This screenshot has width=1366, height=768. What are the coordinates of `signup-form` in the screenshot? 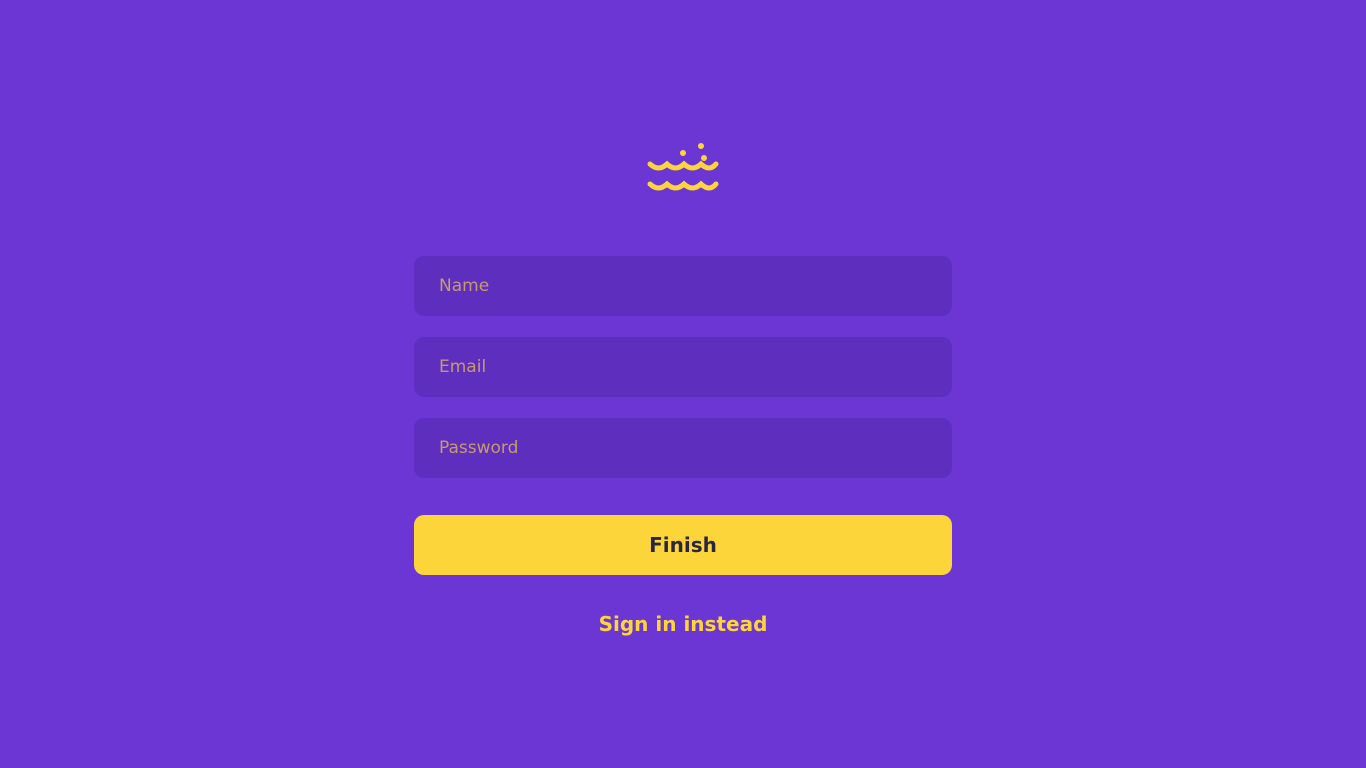 It's located at (683, 377).